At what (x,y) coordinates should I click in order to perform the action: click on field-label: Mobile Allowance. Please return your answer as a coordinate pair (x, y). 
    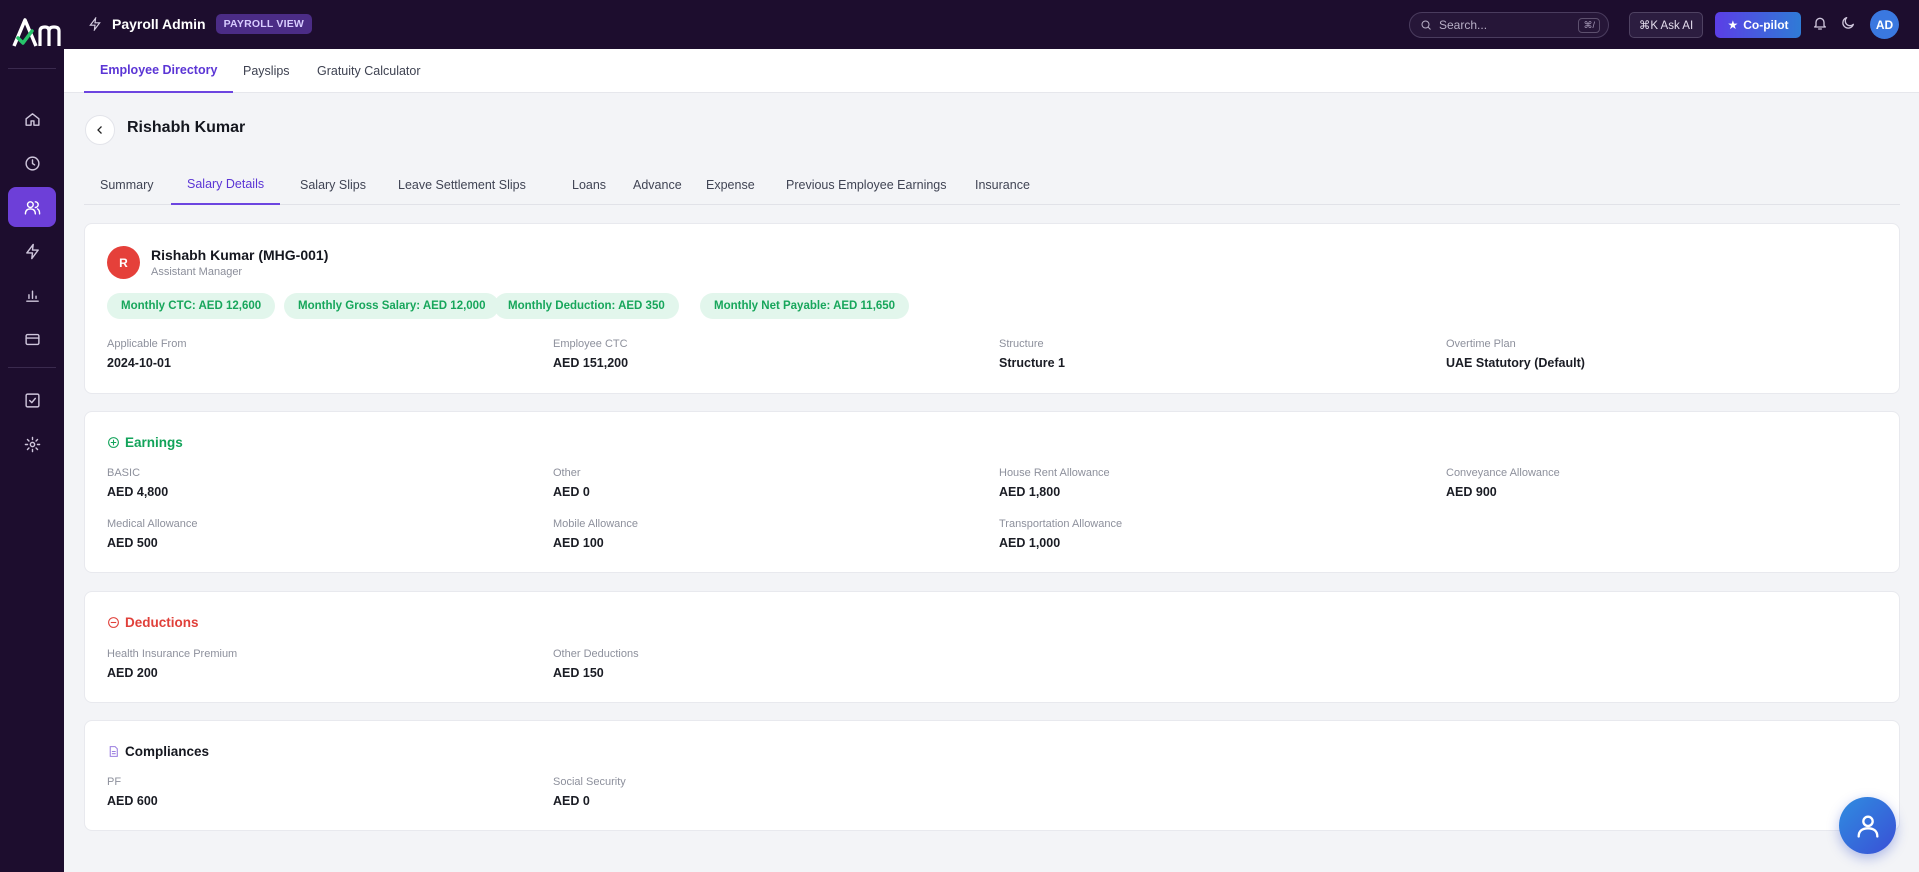
    Looking at the image, I should click on (595, 524).